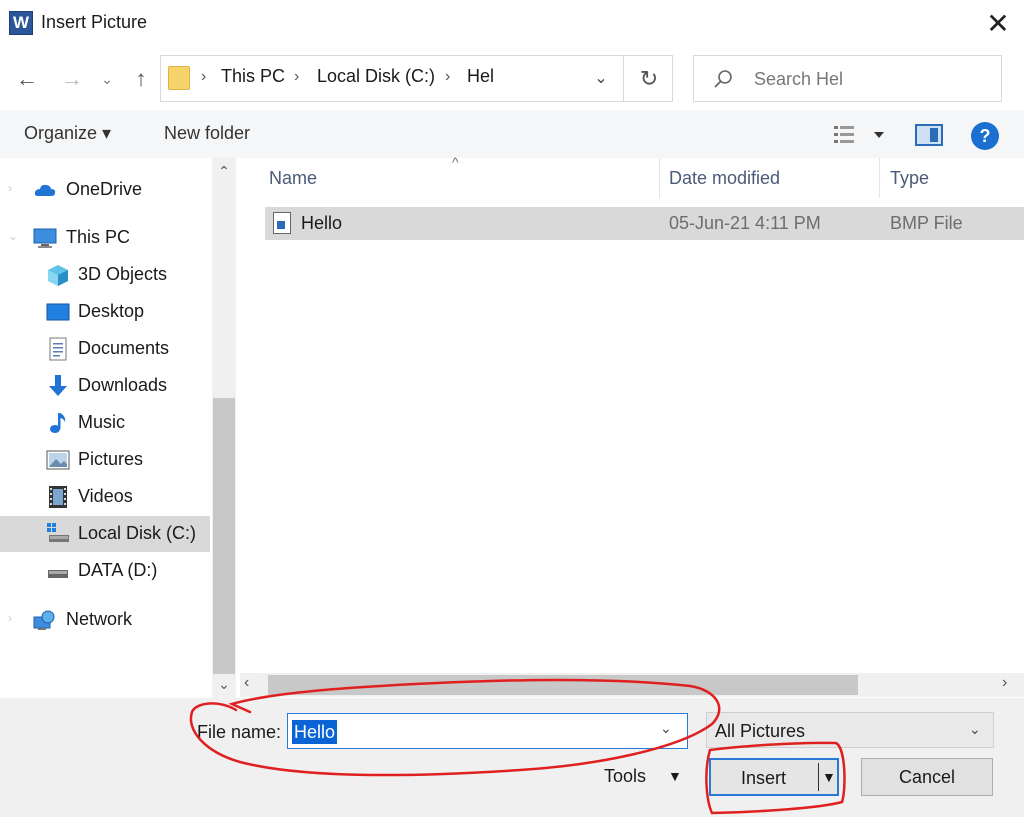  What do you see at coordinates (625, 776) in the screenshot?
I see `tools-button: Tools` at bounding box center [625, 776].